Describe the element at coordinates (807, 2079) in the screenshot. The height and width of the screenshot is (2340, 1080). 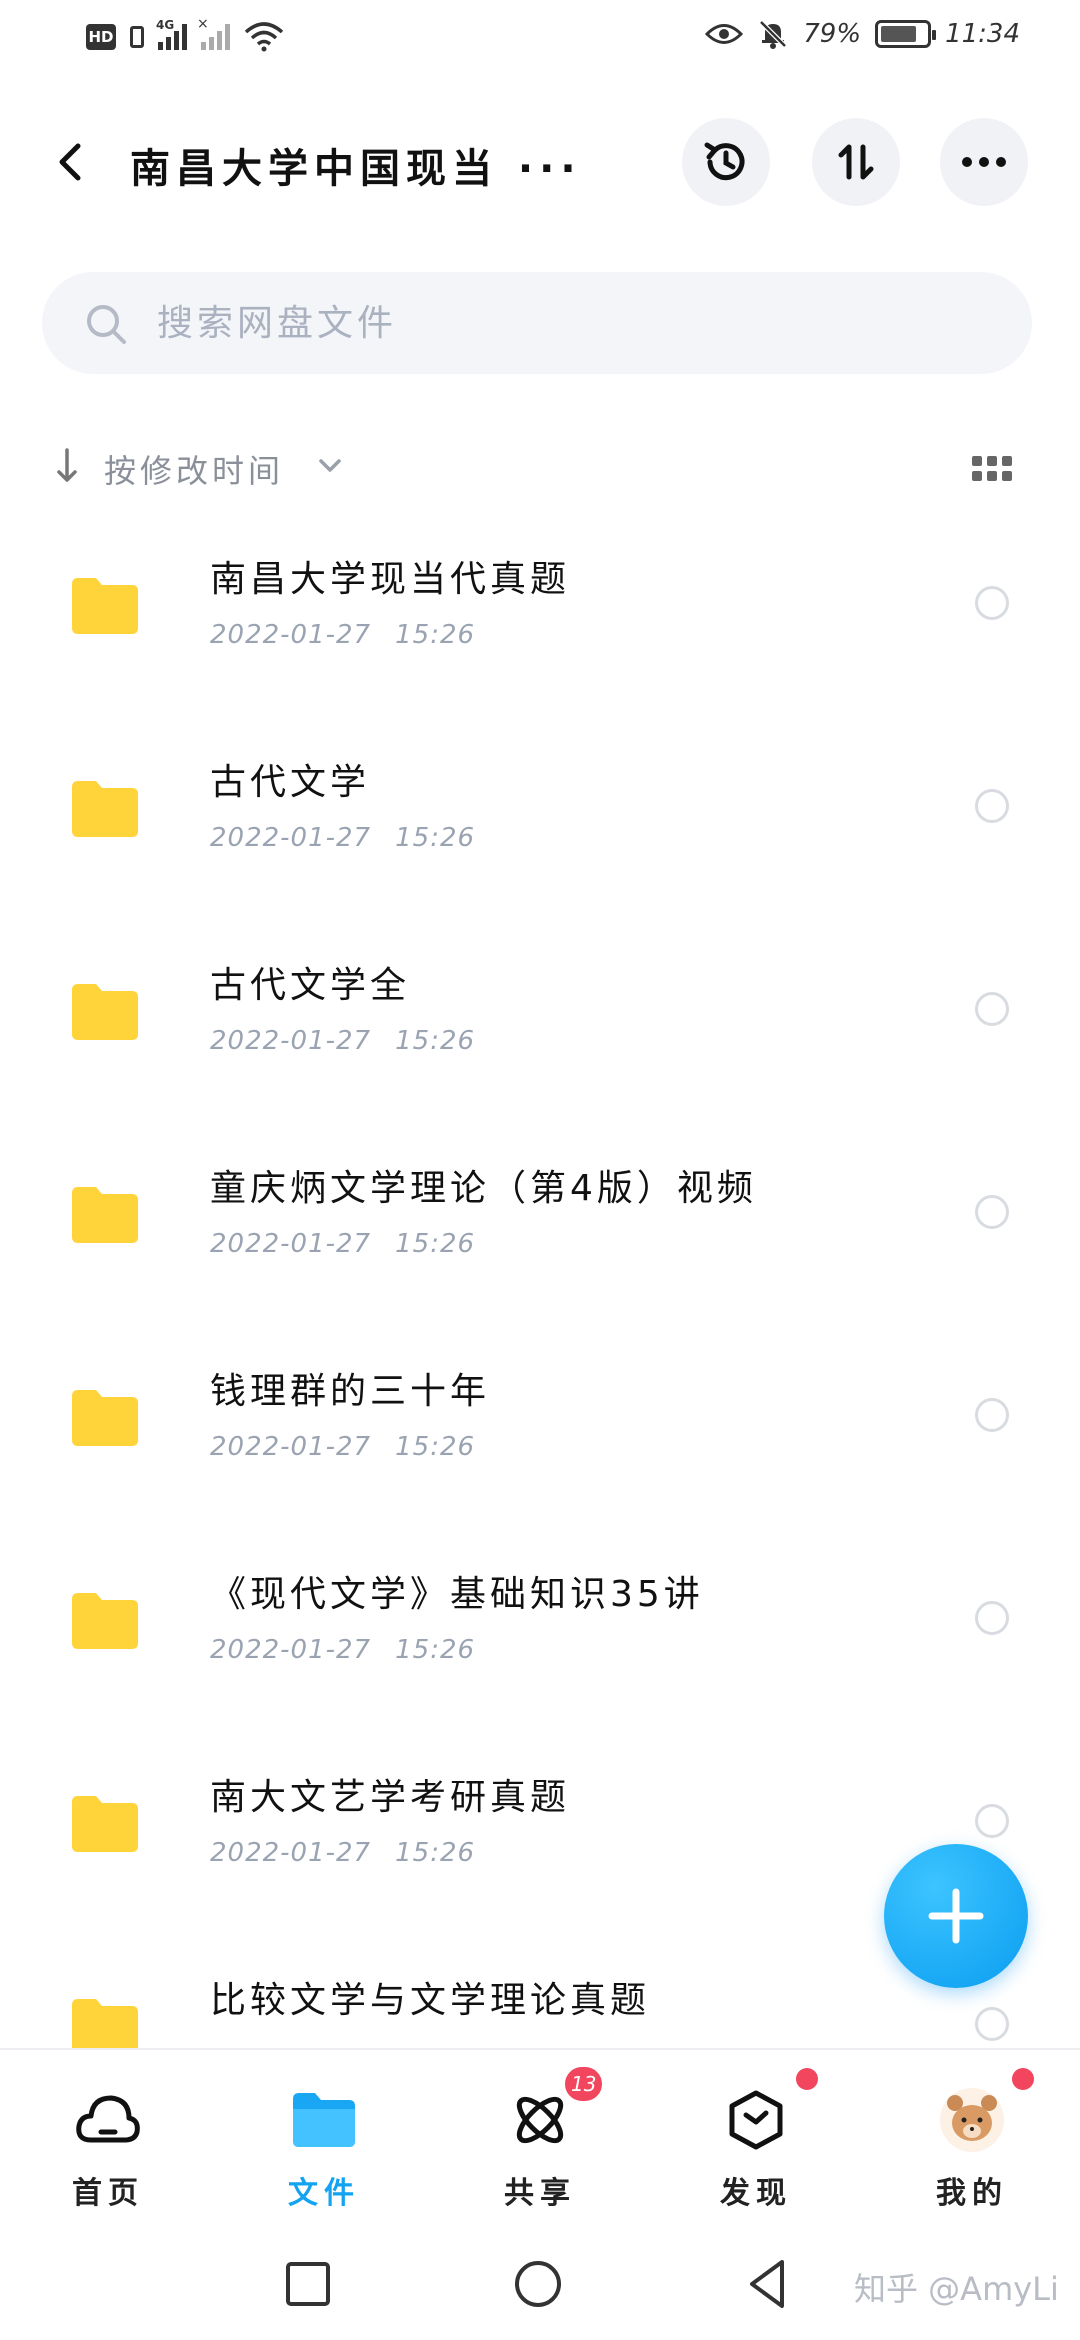
I see `discover-dot` at that location.